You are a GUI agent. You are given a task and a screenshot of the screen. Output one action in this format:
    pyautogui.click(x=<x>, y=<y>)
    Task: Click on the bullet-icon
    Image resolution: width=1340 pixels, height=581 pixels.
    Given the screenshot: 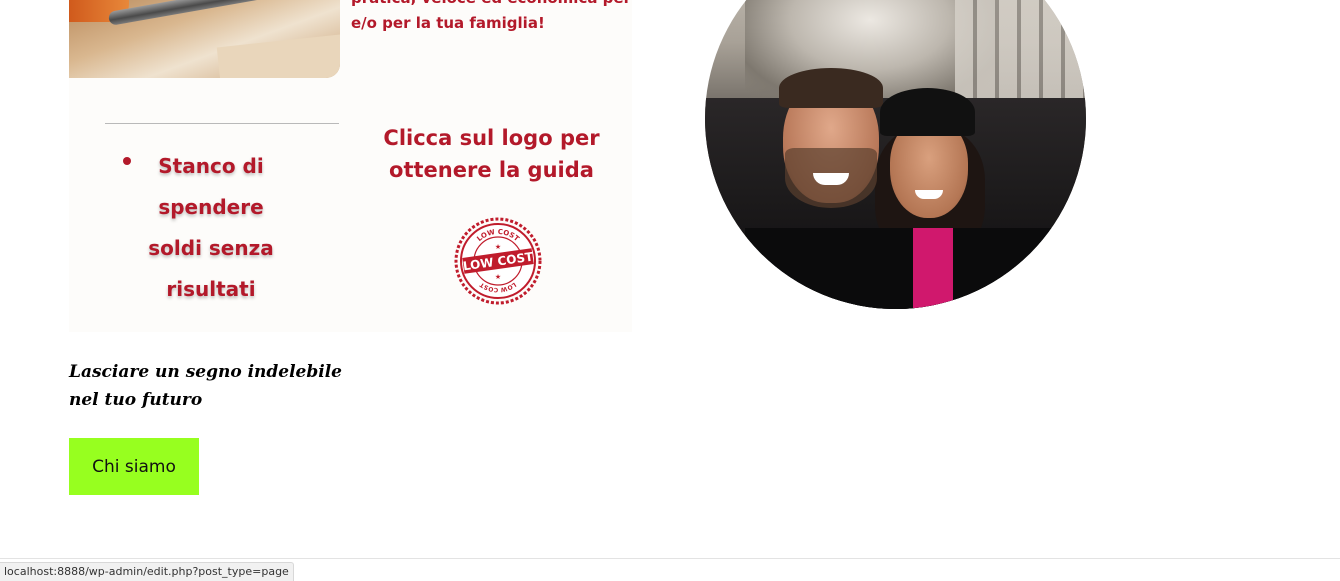 What is the action you would take?
    pyautogui.click(x=127, y=161)
    